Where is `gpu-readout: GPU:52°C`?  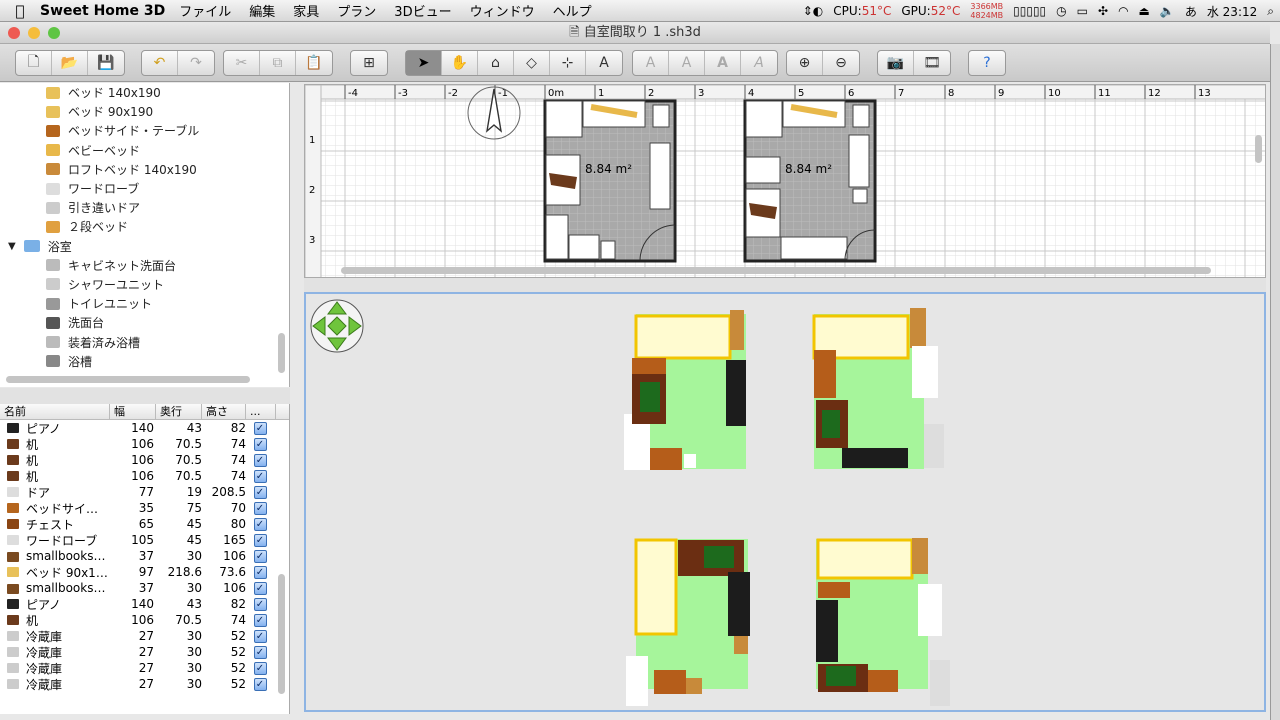 gpu-readout: GPU:52°C is located at coordinates (930, 11).